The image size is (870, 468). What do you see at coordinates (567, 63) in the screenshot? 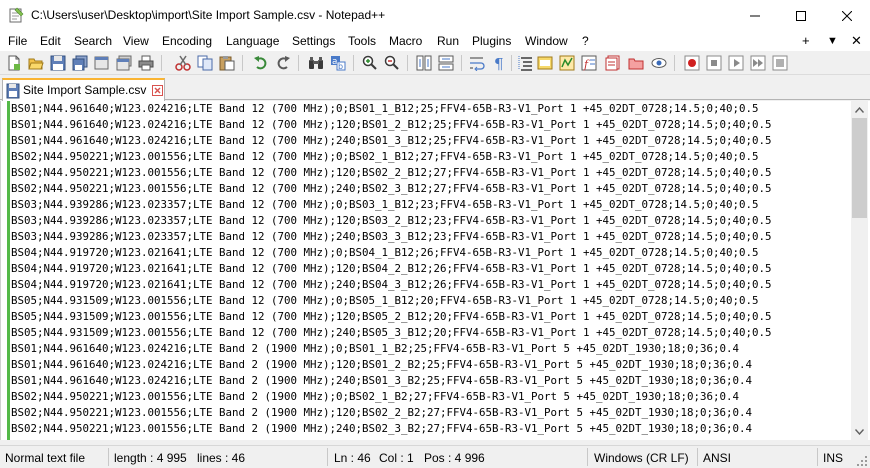
I see `doc-map-icon` at bounding box center [567, 63].